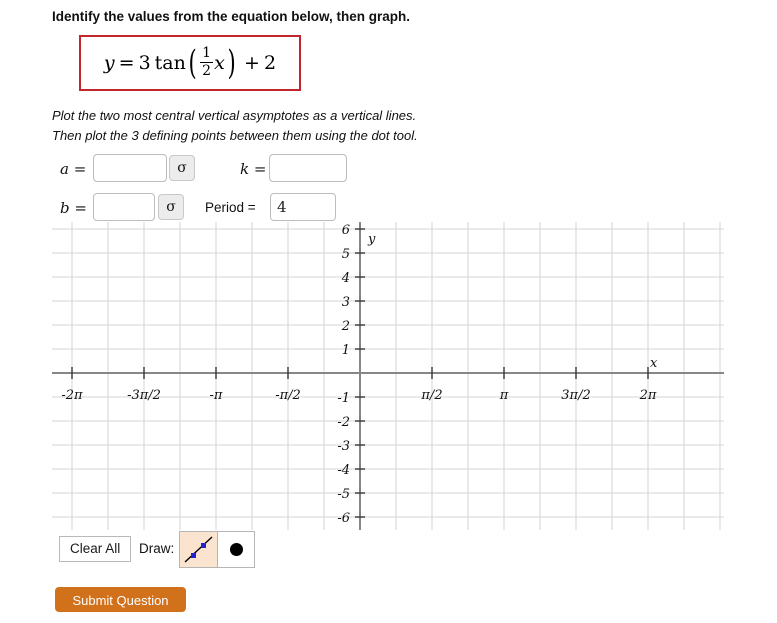 This screenshot has height=623, width=777. I want to click on equation-function: tan, so click(170, 63).